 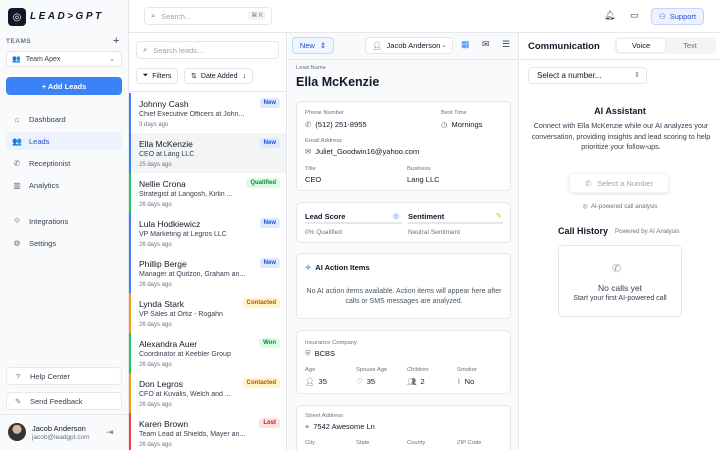 I want to click on filters-label: Filters, so click(x=162, y=76).